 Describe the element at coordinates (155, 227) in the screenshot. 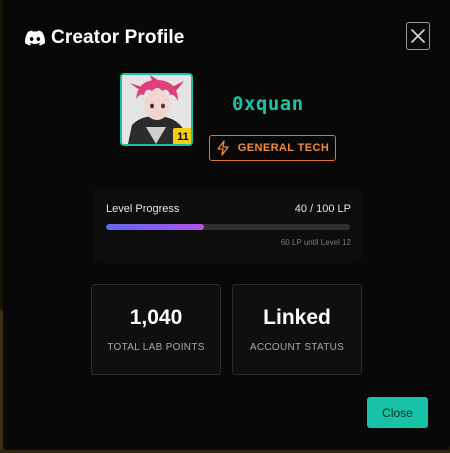

I see `progress-fill` at that location.